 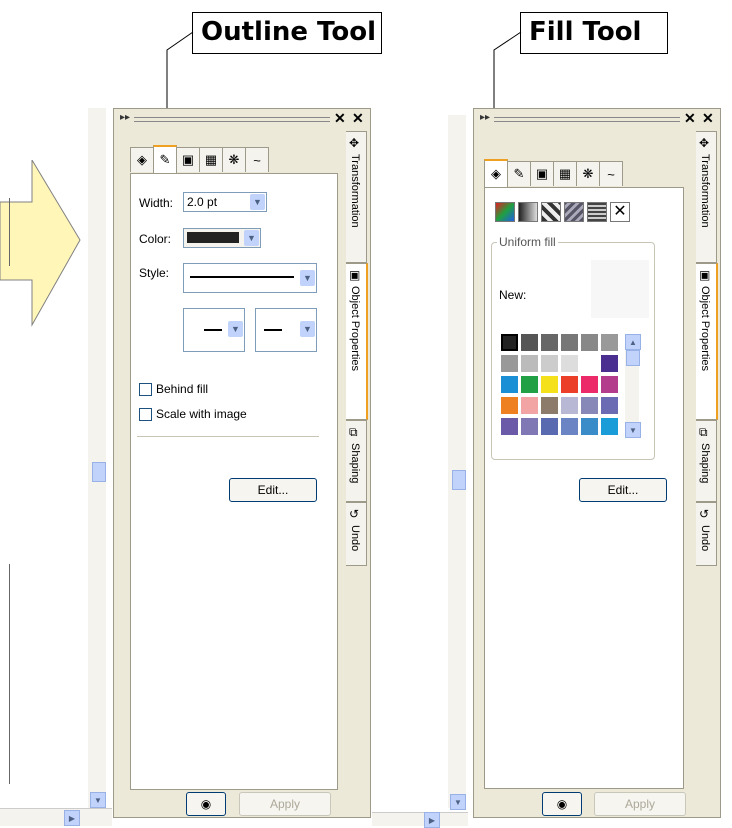 What do you see at coordinates (633, 386) in the screenshot?
I see `palette-scrollbar: ▲ ▼` at bounding box center [633, 386].